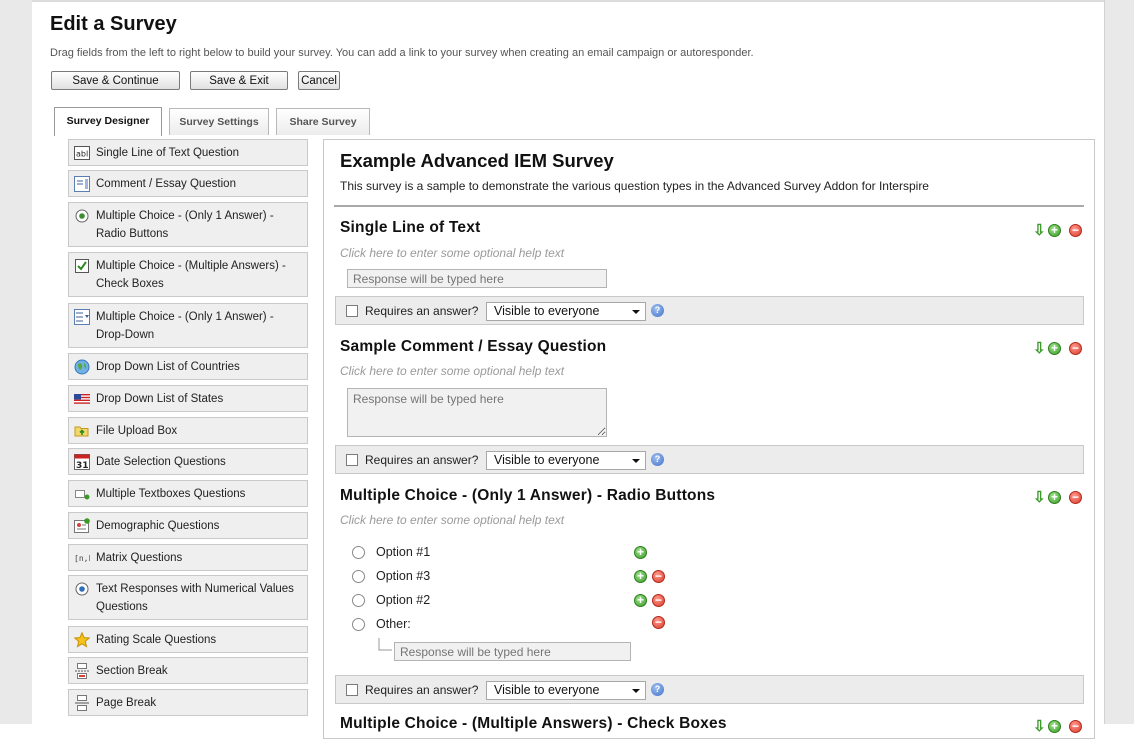 The image size is (1134, 739). Describe the element at coordinates (108, 121) in the screenshot. I see `tab-survey-designer: Survey Designer` at that location.